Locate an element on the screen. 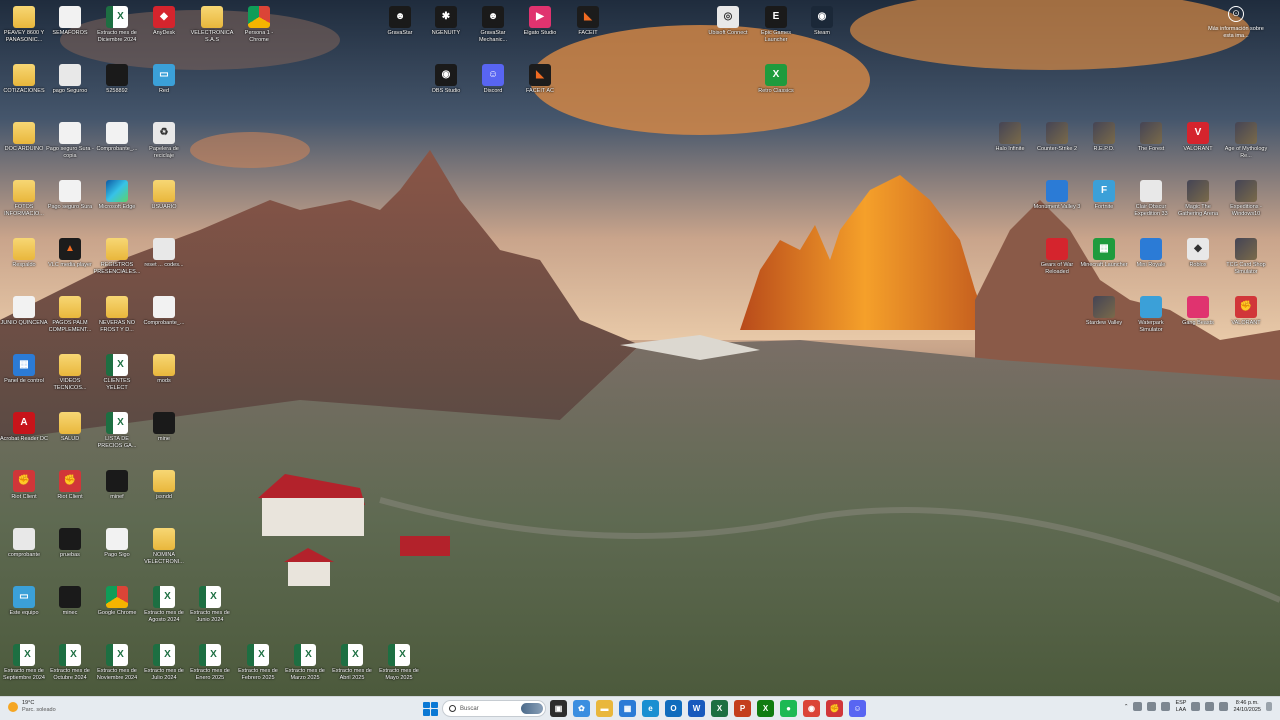  desktop-icon: X Extracto mes de Agosto 2024 is located at coordinates (164, 604).